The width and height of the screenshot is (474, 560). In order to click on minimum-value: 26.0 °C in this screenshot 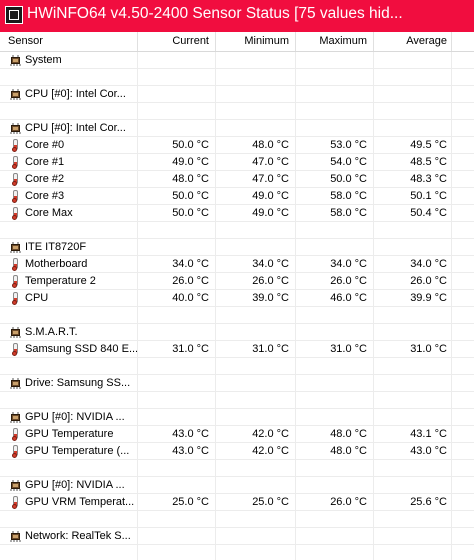, I will do `click(270, 281)`.